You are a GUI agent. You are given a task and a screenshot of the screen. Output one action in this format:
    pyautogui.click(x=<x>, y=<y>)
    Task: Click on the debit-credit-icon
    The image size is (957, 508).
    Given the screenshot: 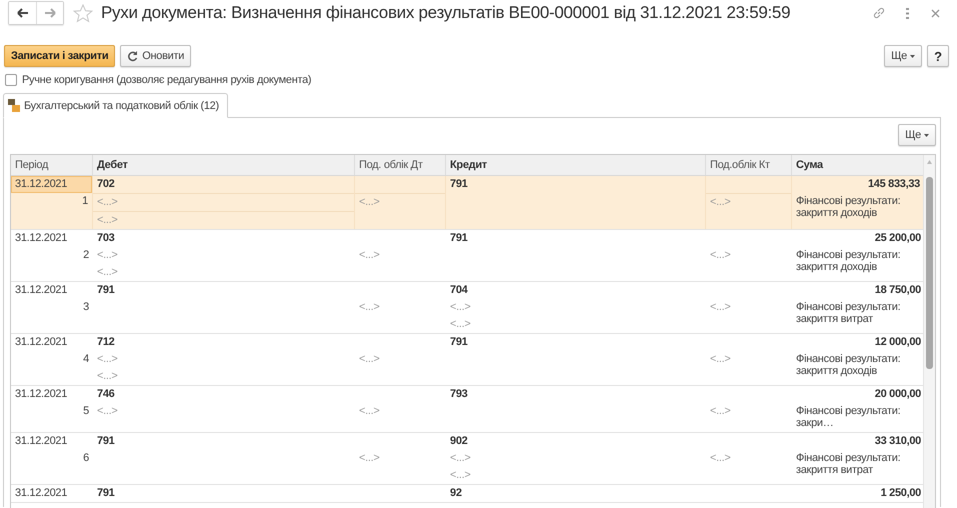 What is the action you would take?
    pyautogui.click(x=14, y=105)
    